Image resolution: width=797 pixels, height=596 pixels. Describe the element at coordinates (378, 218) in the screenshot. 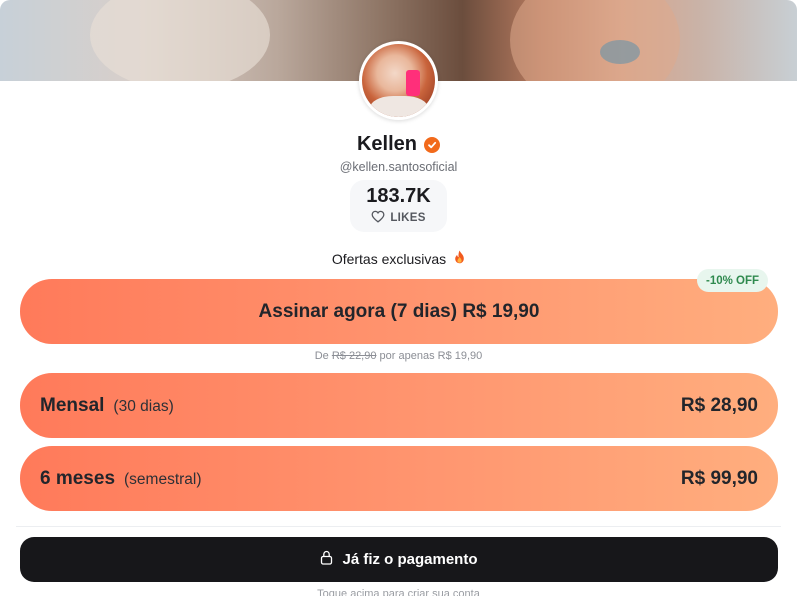

I see `heart-icon` at that location.